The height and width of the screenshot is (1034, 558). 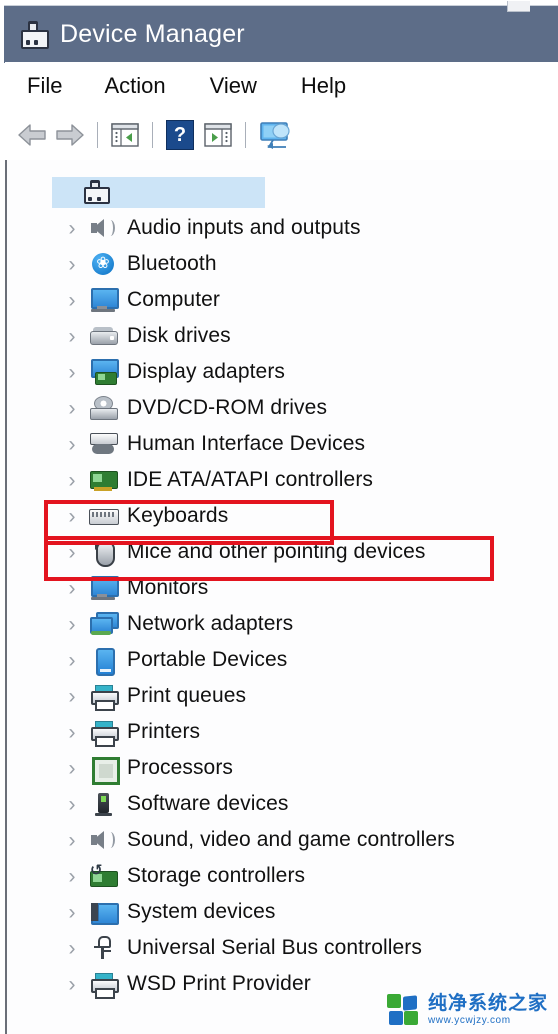 I want to click on toolbar: ?, so click(x=281, y=135).